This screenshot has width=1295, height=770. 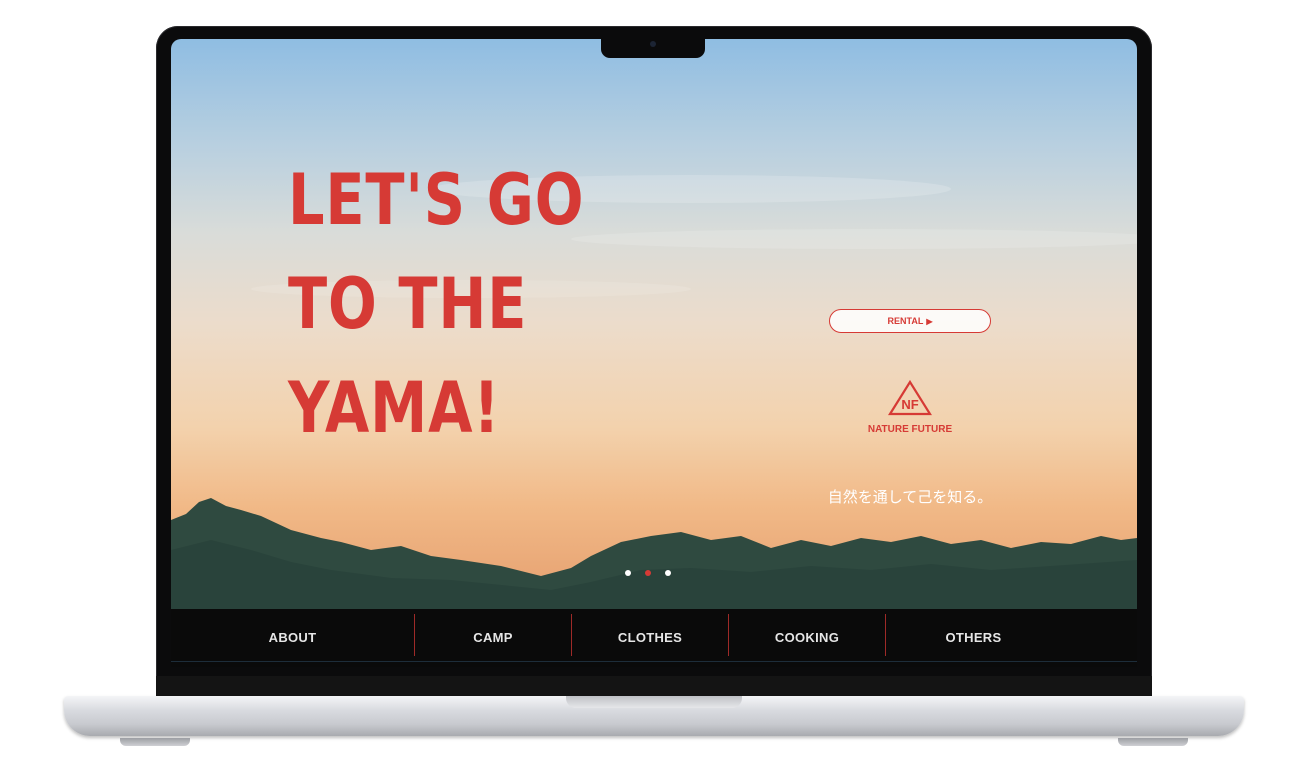 I want to click on hero-tagline: 自然を通して己を知る。, so click(x=910, y=497).